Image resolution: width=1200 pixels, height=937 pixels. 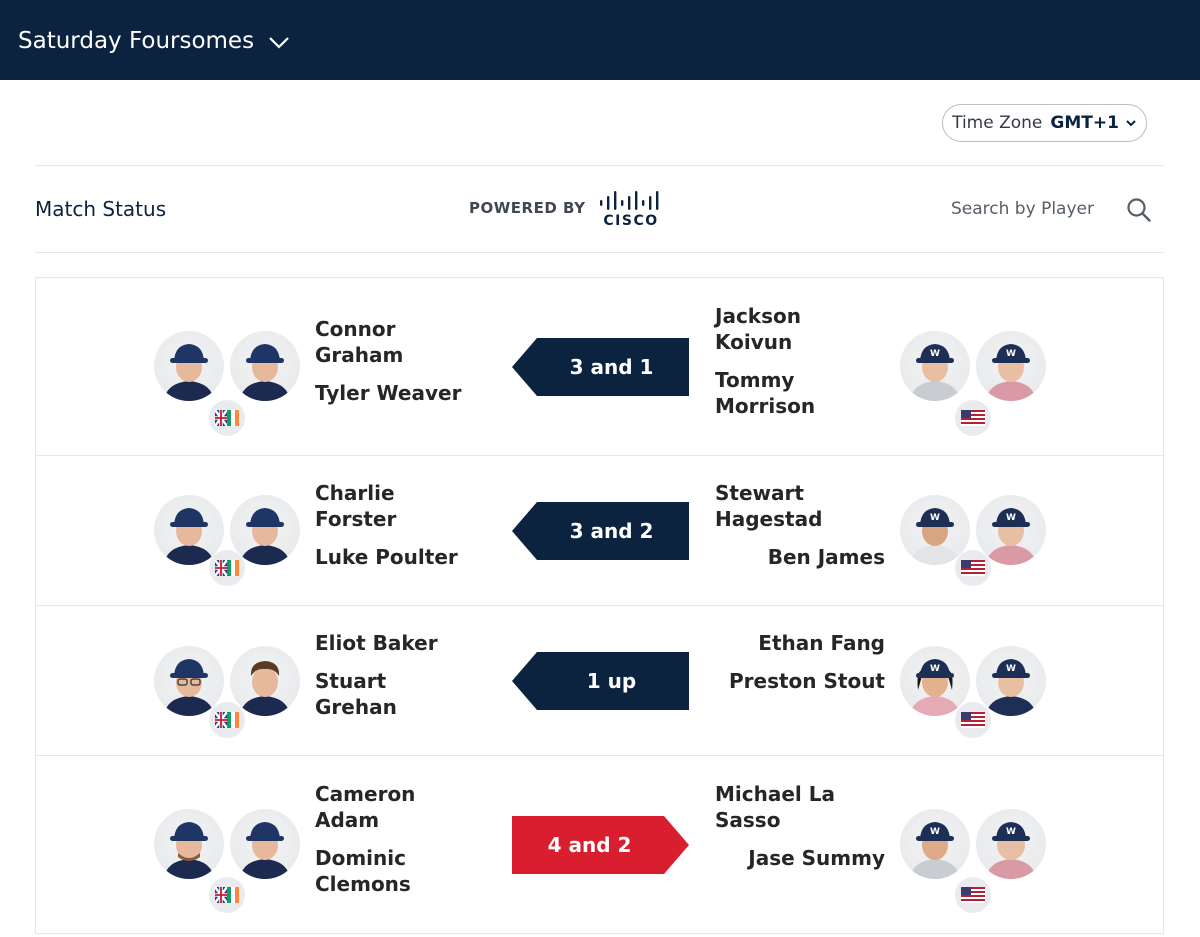 I want to click on powered-by-label: POWERED BY, so click(x=527, y=208).